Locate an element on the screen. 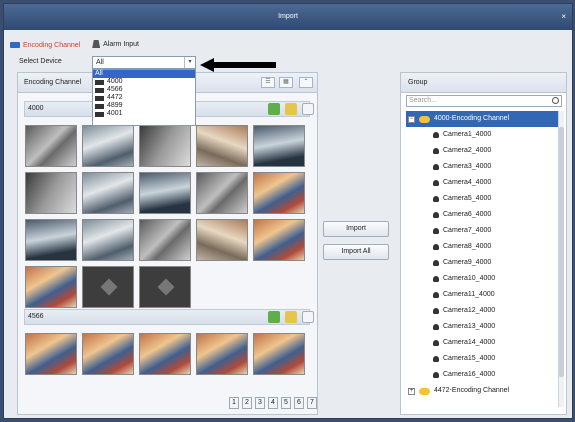 The width and height of the screenshot is (575, 422). tree-node-root: − 4000-Encoding Channel is located at coordinates (482, 119).